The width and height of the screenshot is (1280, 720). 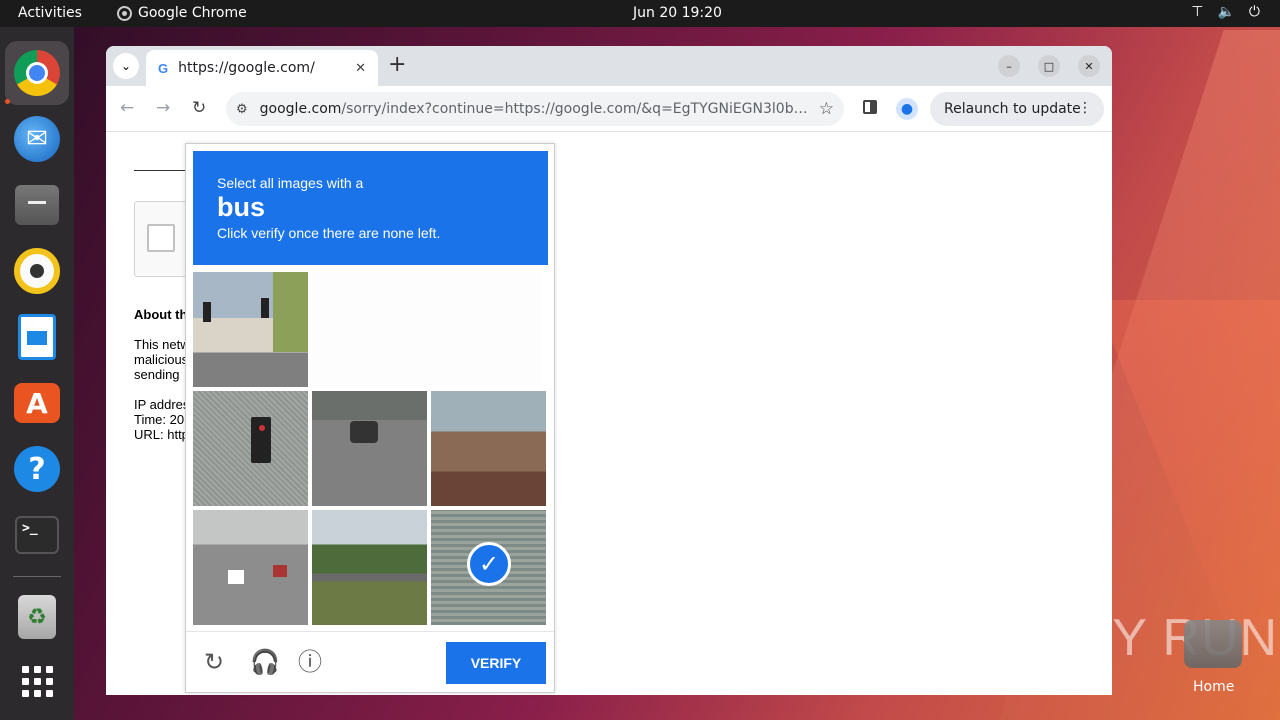 I want to click on relaunch-button: Relaunch to update ⋮, so click(x=1017, y=109).